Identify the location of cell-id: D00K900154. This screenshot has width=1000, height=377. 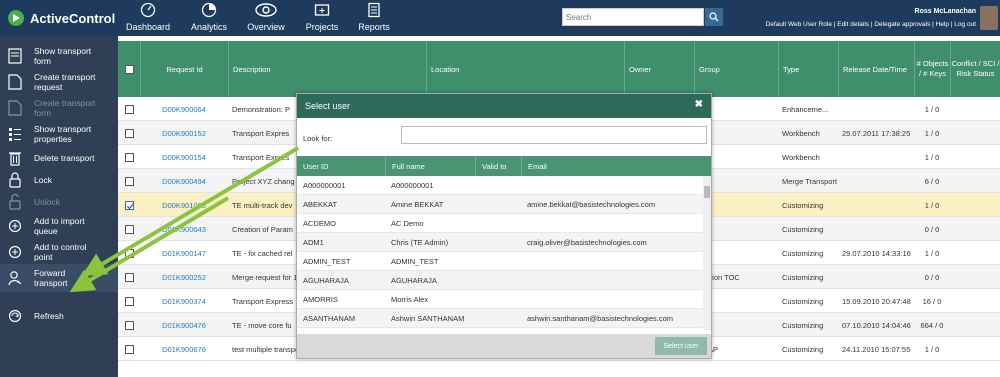
(184, 157).